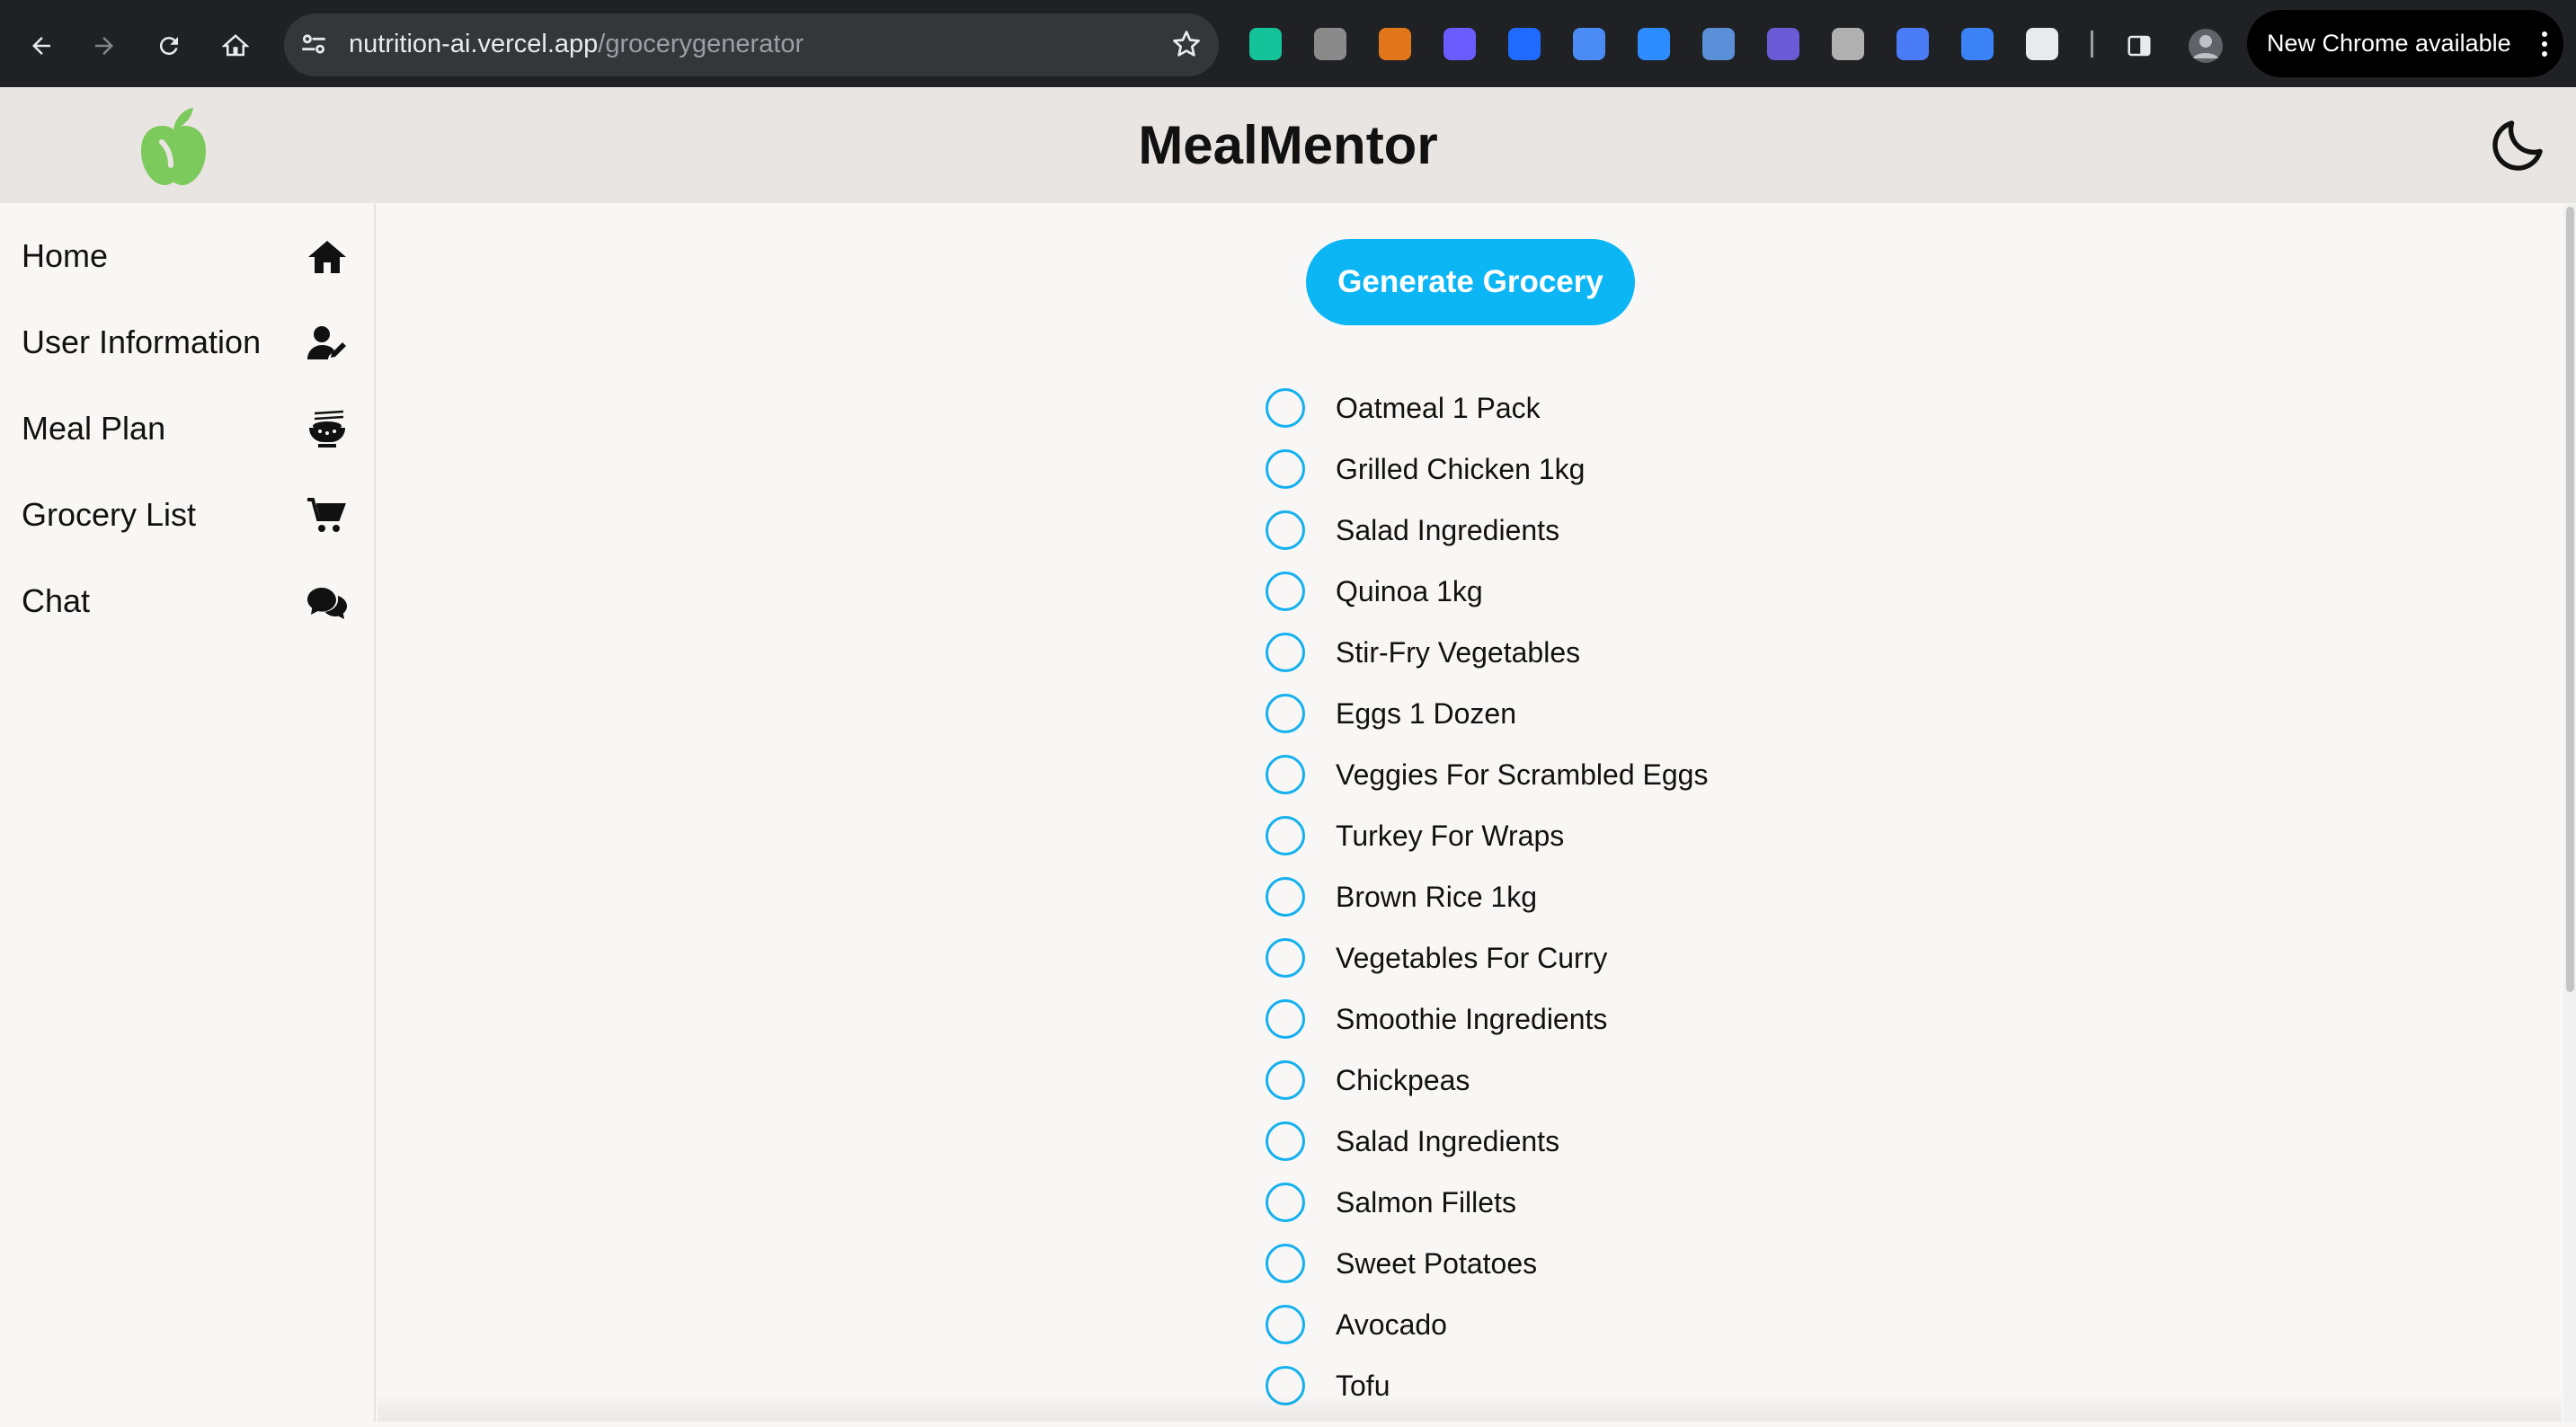 Image resolution: width=2576 pixels, height=1427 pixels. I want to click on arrow-right-icon, so click(104, 46).